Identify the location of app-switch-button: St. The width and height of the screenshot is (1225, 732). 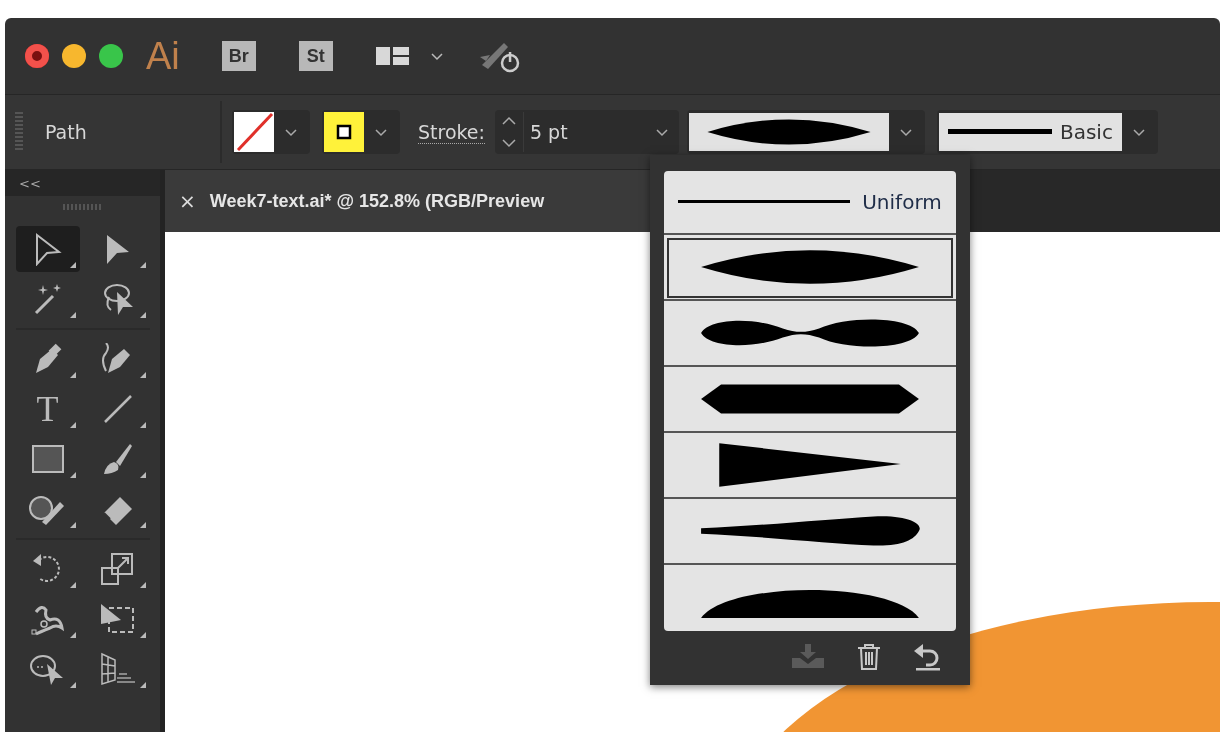
(315, 56).